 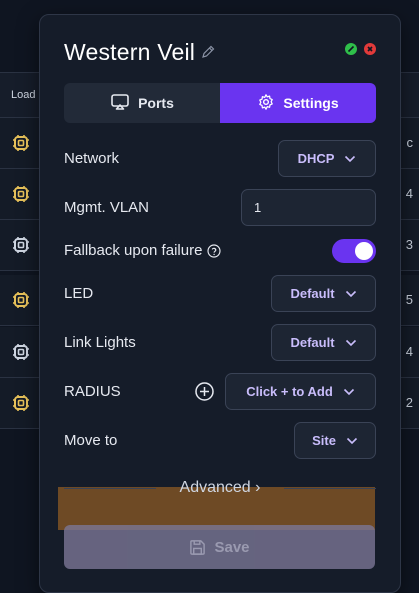 What do you see at coordinates (204, 391) in the screenshot?
I see `add-circle-icon` at bounding box center [204, 391].